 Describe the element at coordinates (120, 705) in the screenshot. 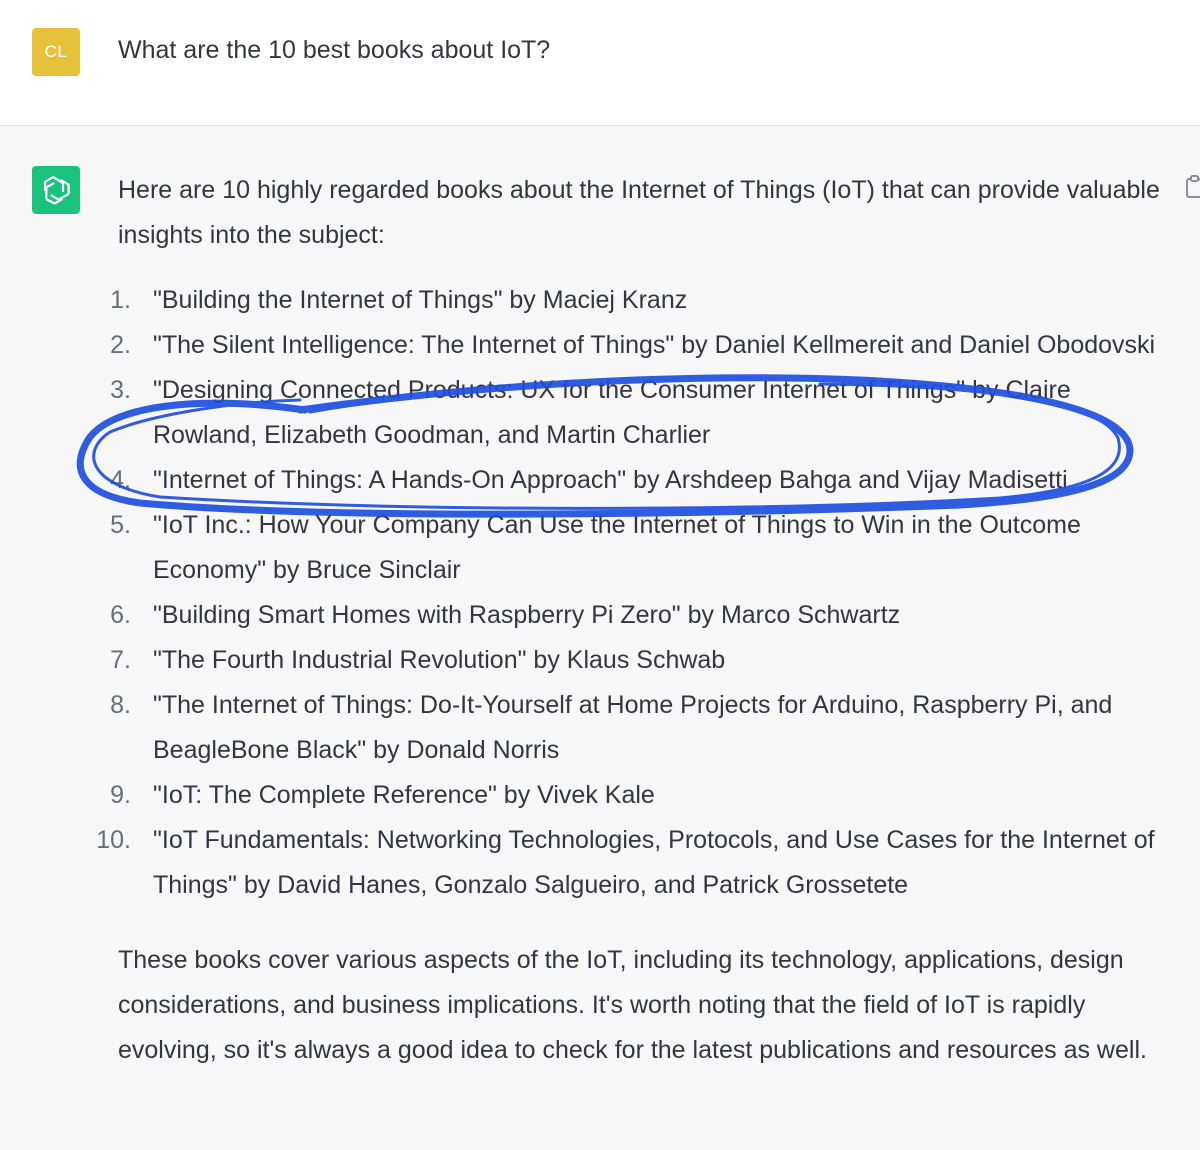

I see `list-number: 8.` at that location.